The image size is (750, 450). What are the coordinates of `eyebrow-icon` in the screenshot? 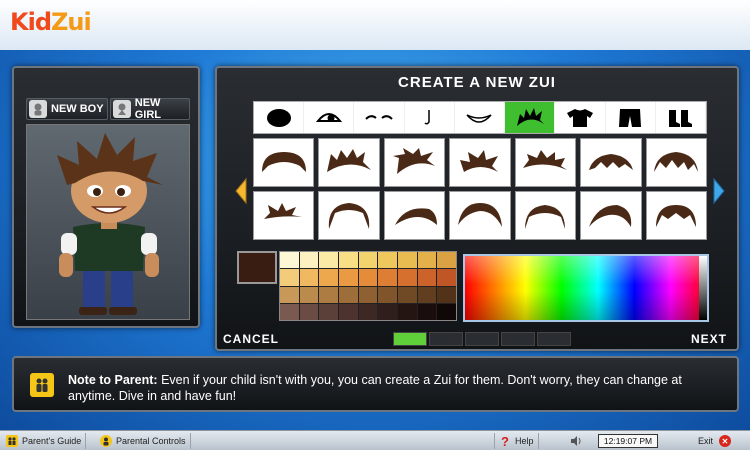 It's located at (379, 117).